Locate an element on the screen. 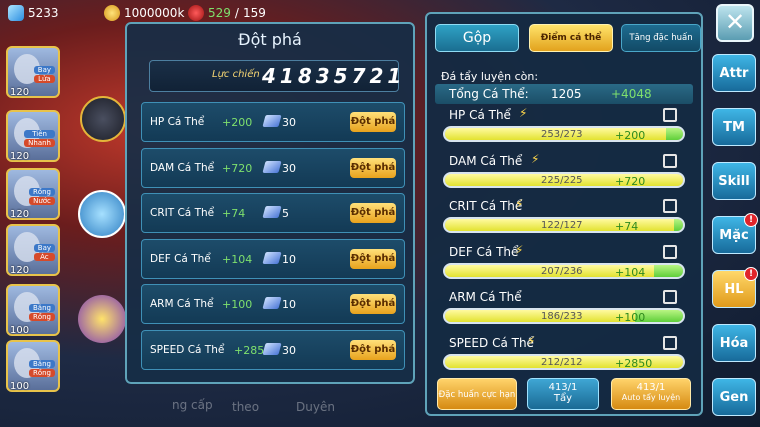 The width and height of the screenshot is (760, 427). side-menu-label: TM is located at coordinates (734, 127).